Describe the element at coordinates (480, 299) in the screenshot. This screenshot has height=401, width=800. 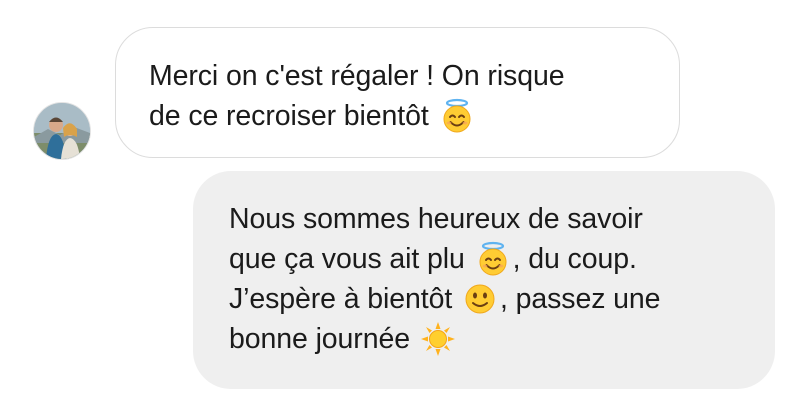
I see `slightly-smiling-face-icon` at that location.